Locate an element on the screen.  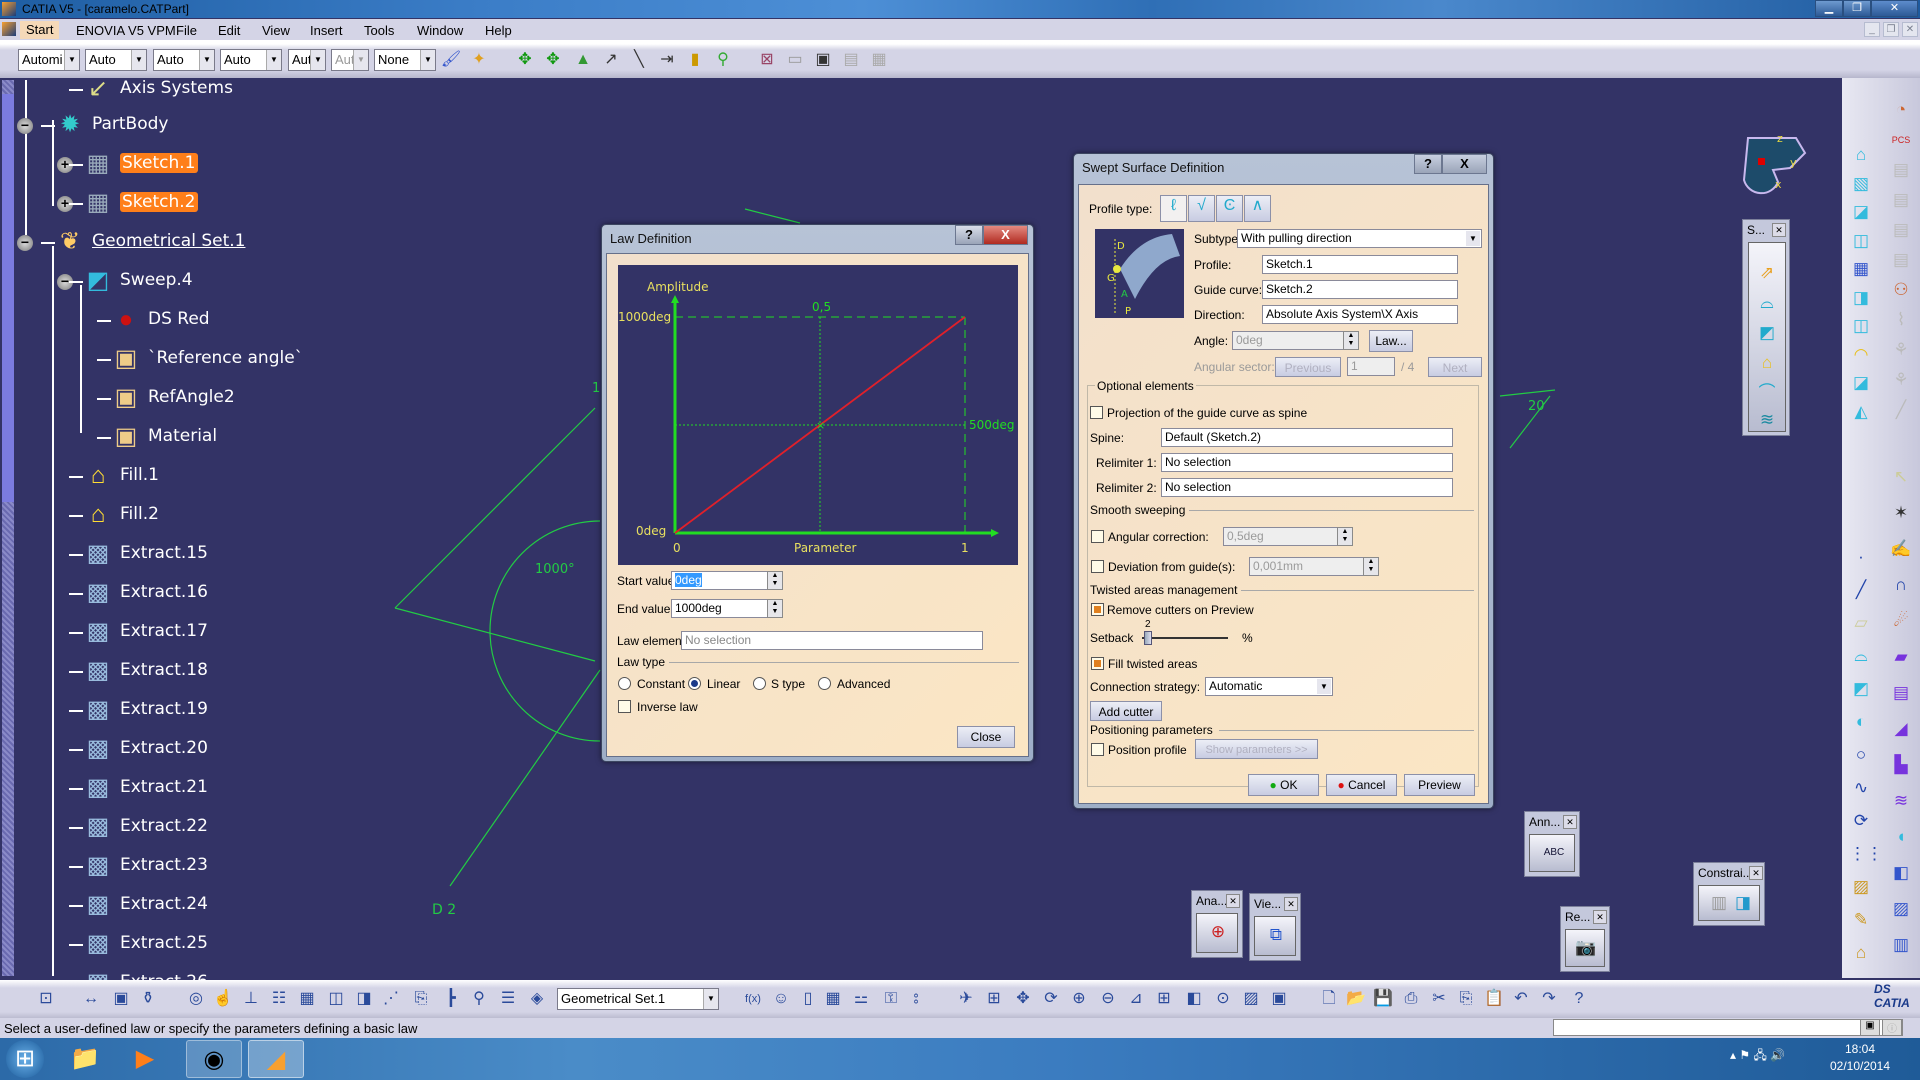
fillet-icon: ◖ is located at coordinates (1901, 837).